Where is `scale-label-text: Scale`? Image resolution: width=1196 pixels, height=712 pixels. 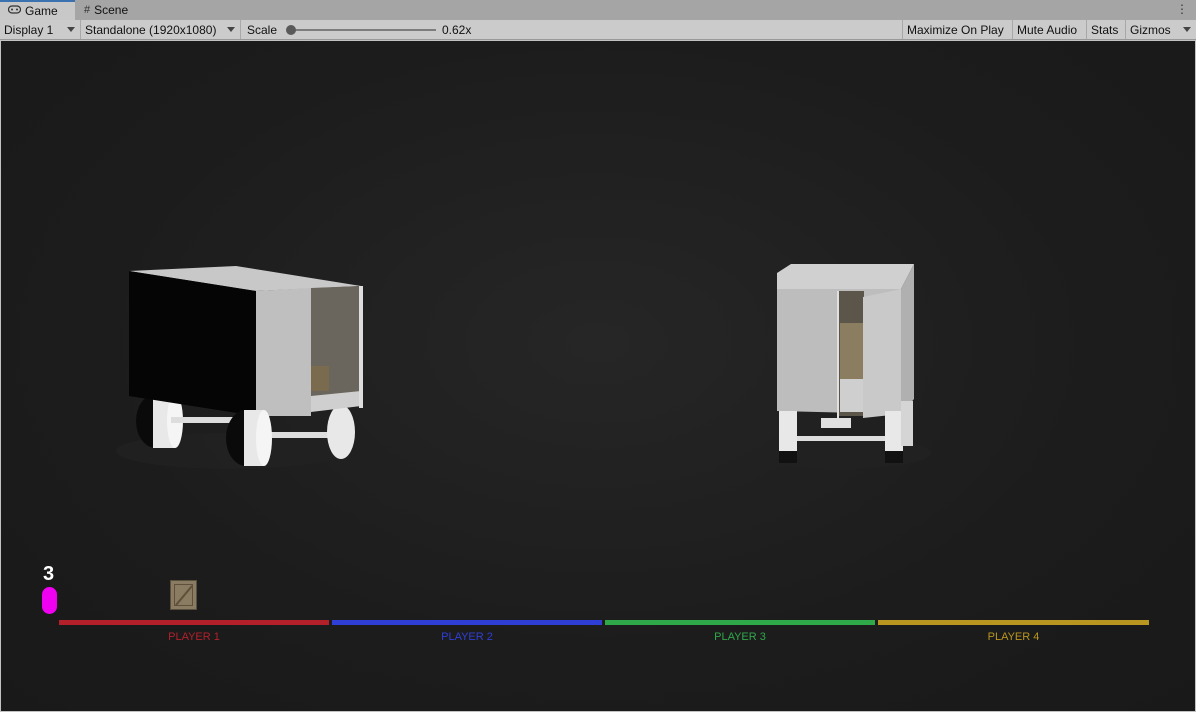 scale-label-text: Scale is located at coordinates (262, 29).